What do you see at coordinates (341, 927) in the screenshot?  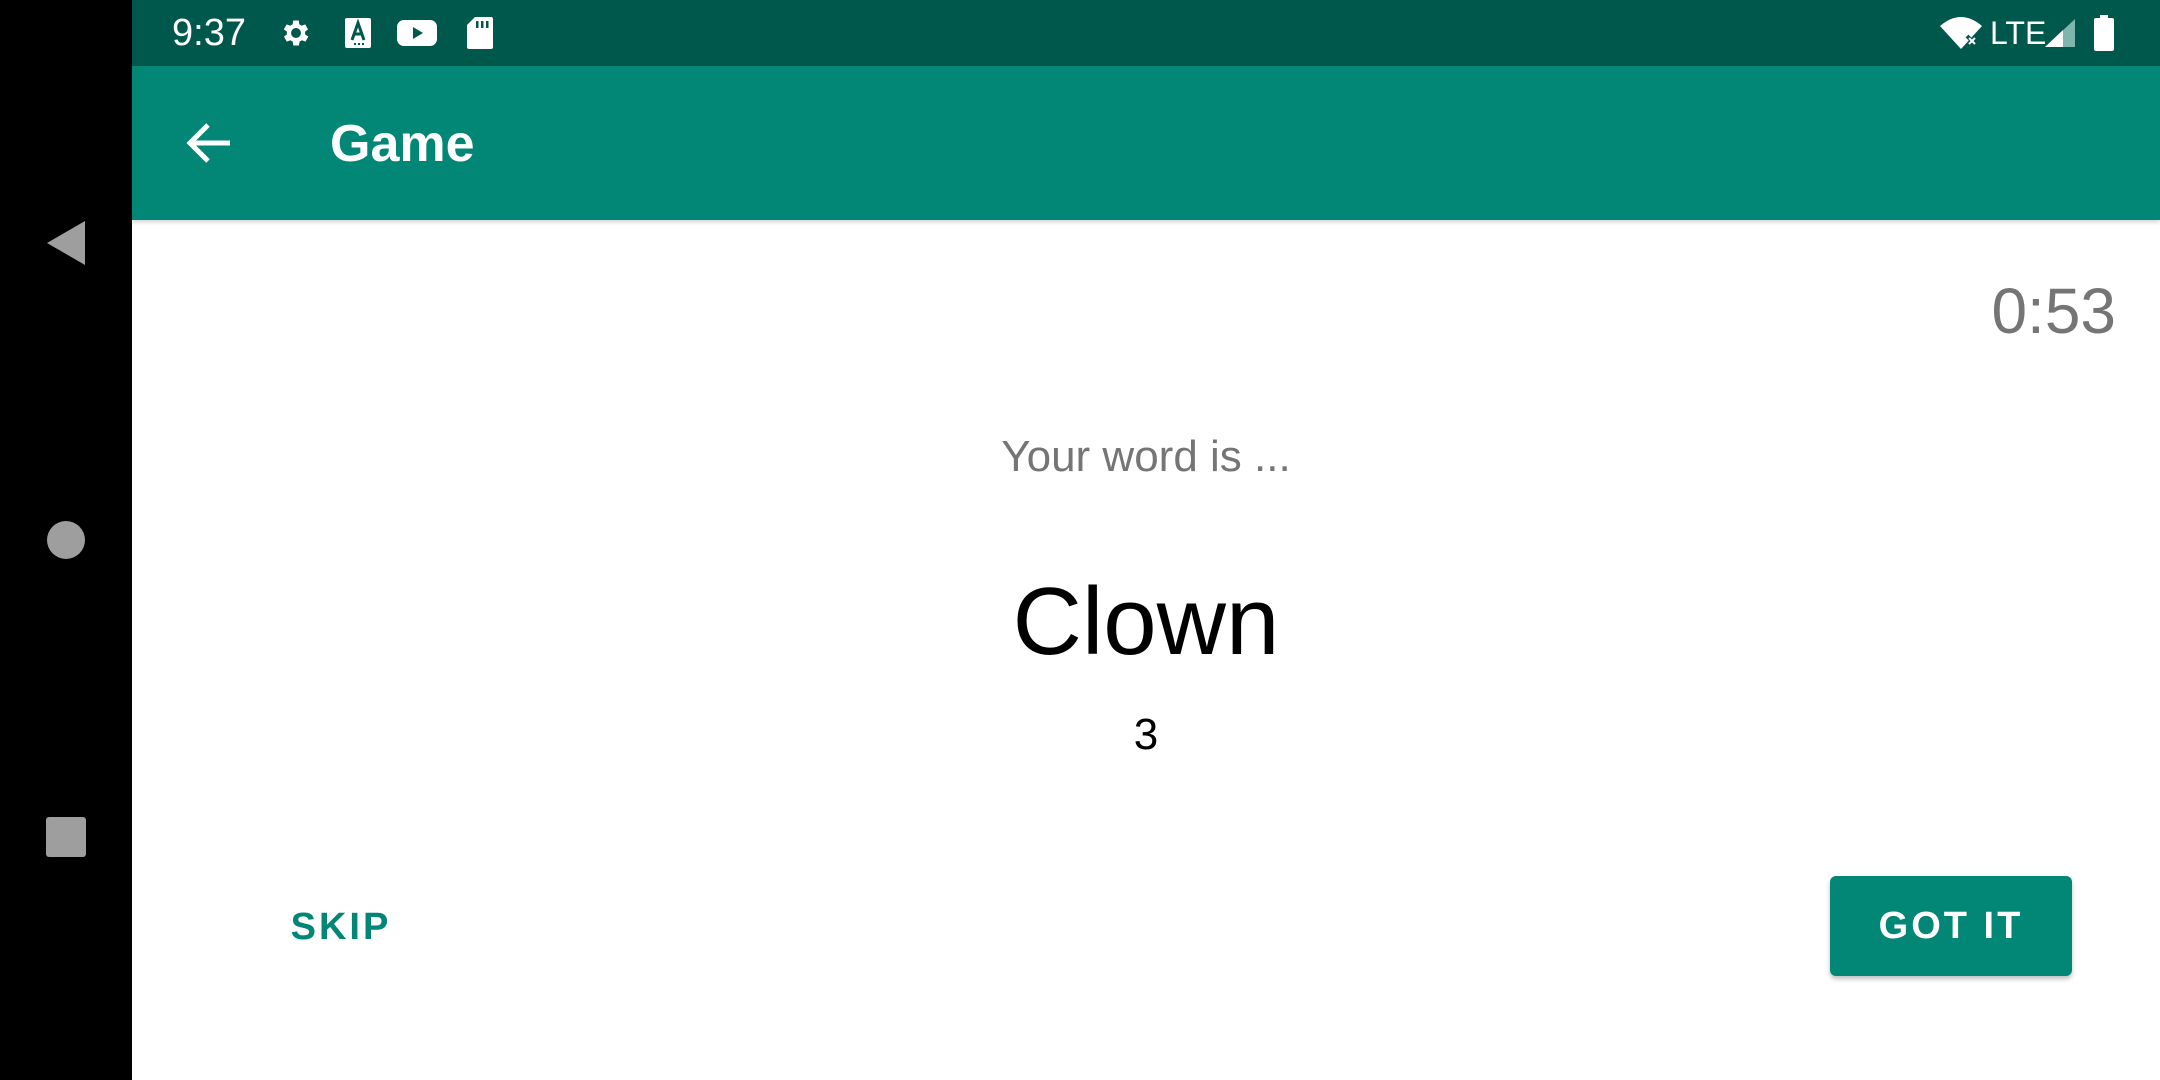 I see `skip-button: SKIP` at bounding box center [341, 927].